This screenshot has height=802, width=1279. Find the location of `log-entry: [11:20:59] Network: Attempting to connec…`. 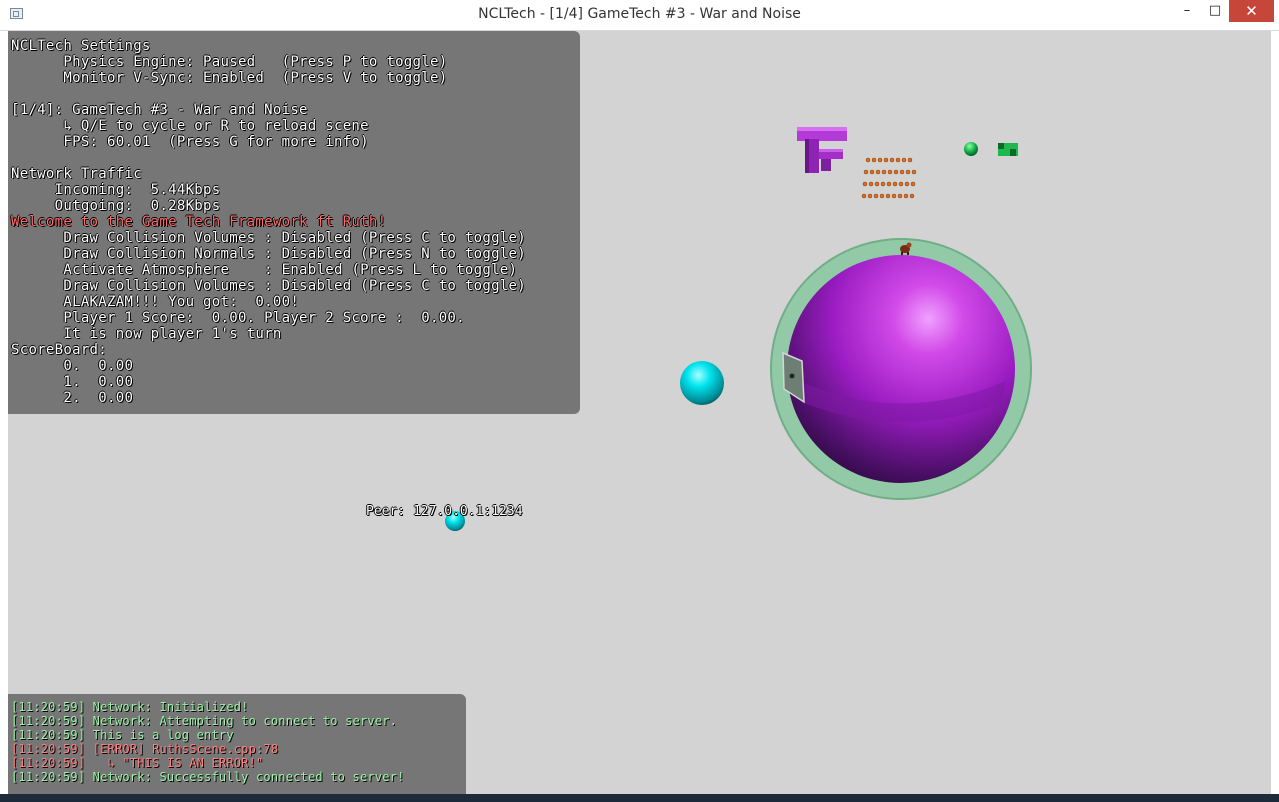

log-entry: [11:20:59] Network: Attempting to connec… is located at coordinates (204, 721).